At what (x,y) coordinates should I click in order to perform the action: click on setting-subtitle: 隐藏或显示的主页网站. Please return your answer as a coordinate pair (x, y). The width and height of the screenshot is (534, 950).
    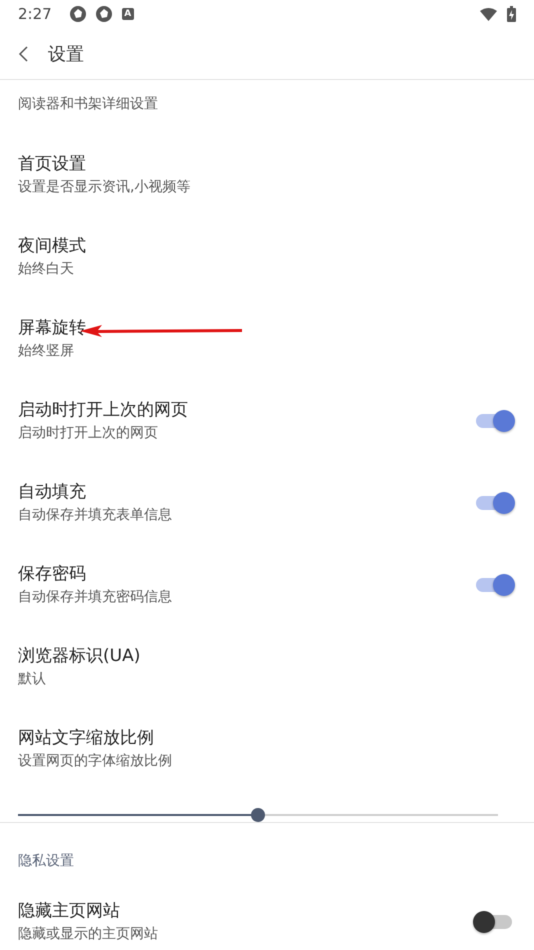
    Looking at the image, I should click on (88, 934).